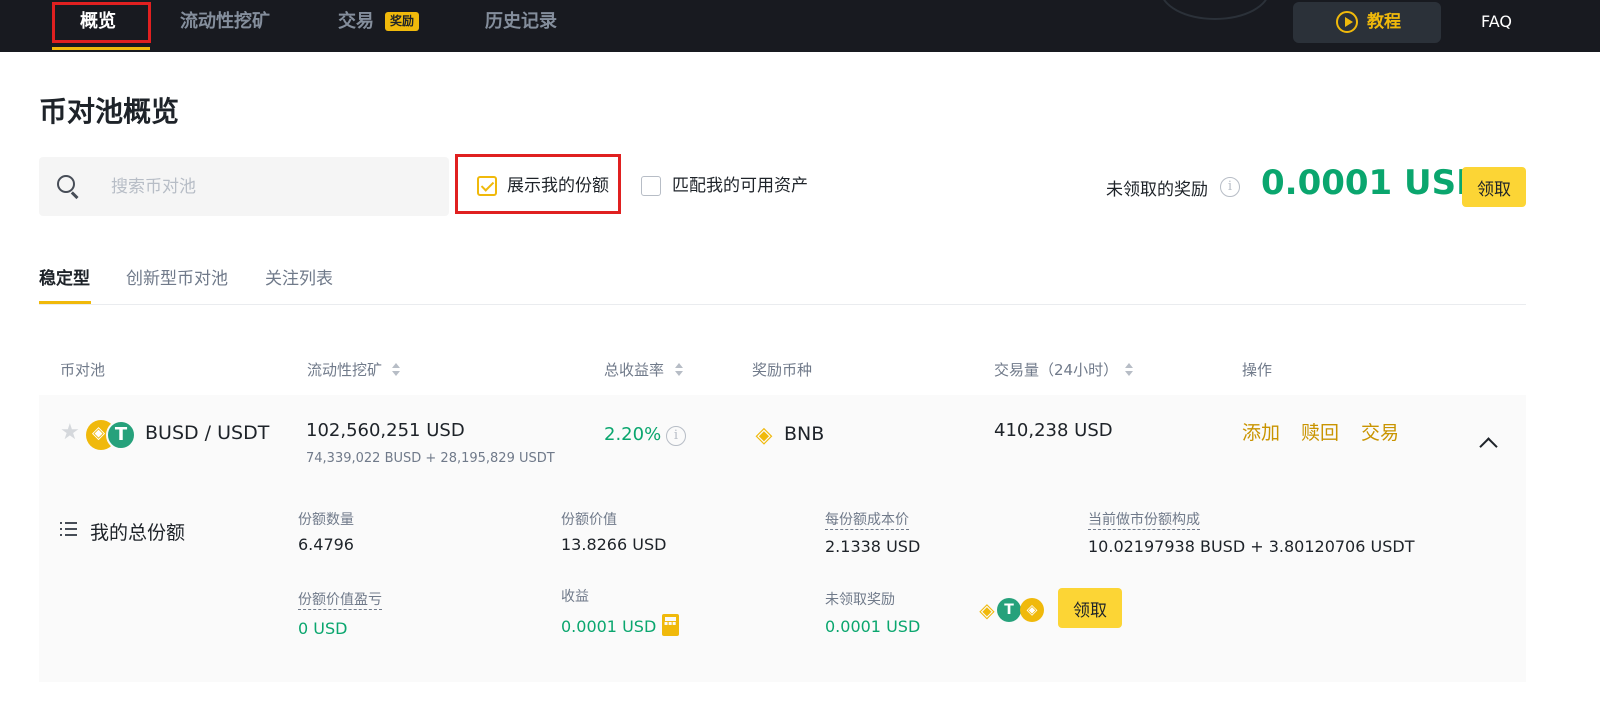  I want to click on match-assets-checkbox, so click(651, 186).